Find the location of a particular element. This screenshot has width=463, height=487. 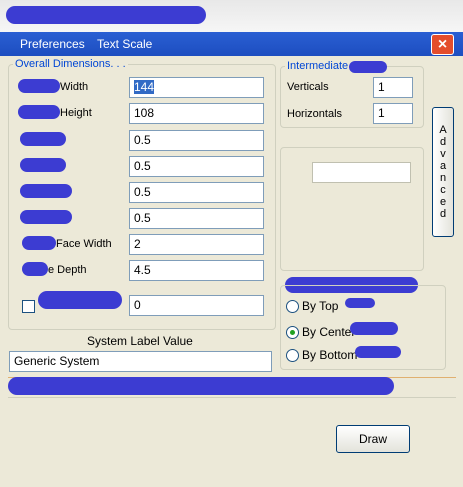

advanced-letter: v is located at coordinates (443, 154).